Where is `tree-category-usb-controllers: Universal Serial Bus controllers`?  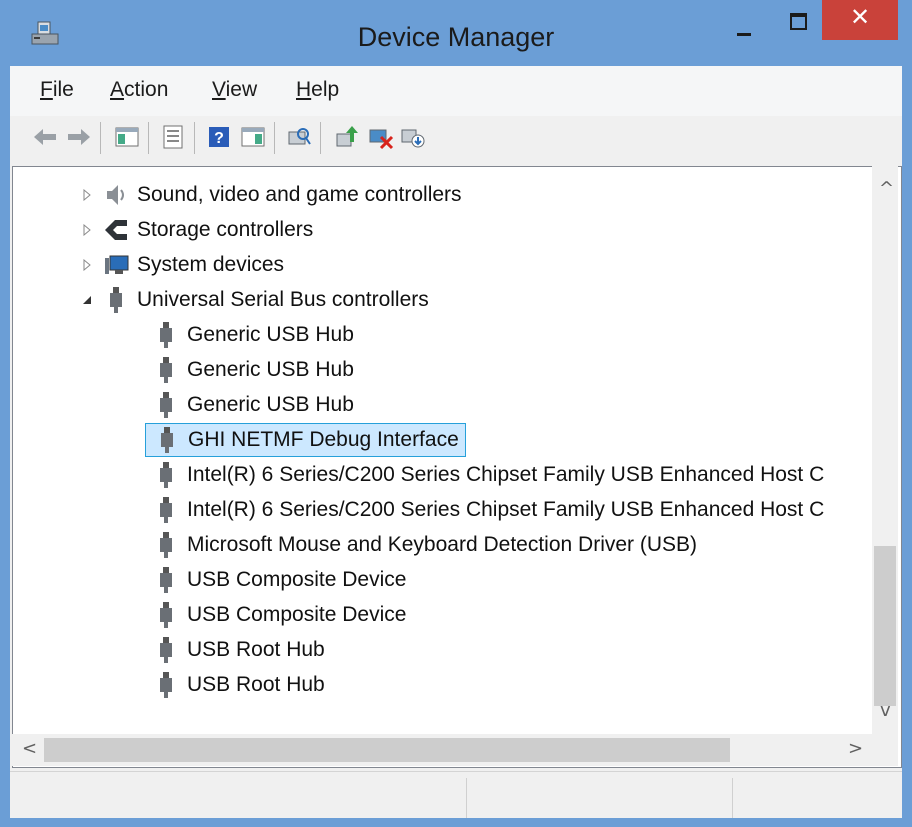
tree-category-usb-controllers: Universal Serial Bus controllers is located at coordinates (255, 300).